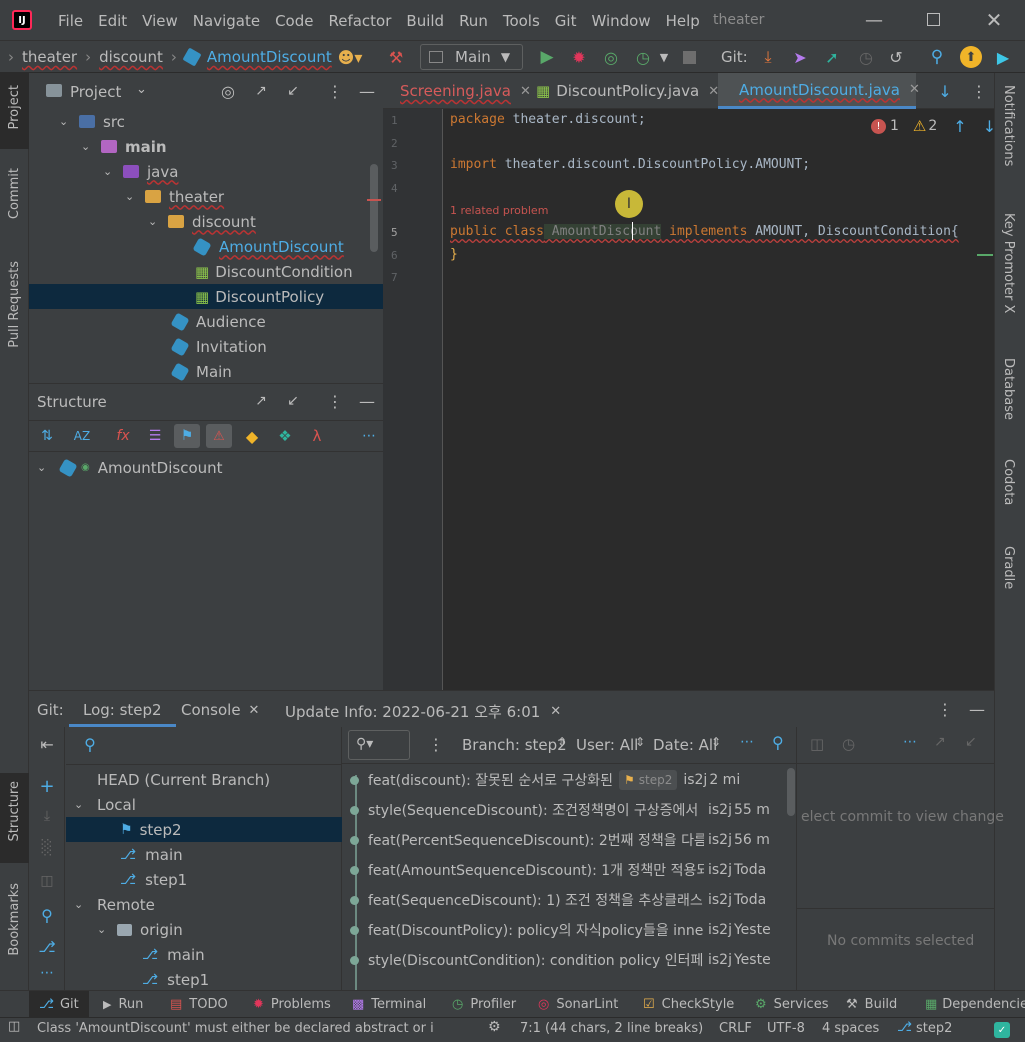 Image resolution: width=1025 pixels, height=1042 pixels. I want to click on menu-run: Run, so click(473, 21).